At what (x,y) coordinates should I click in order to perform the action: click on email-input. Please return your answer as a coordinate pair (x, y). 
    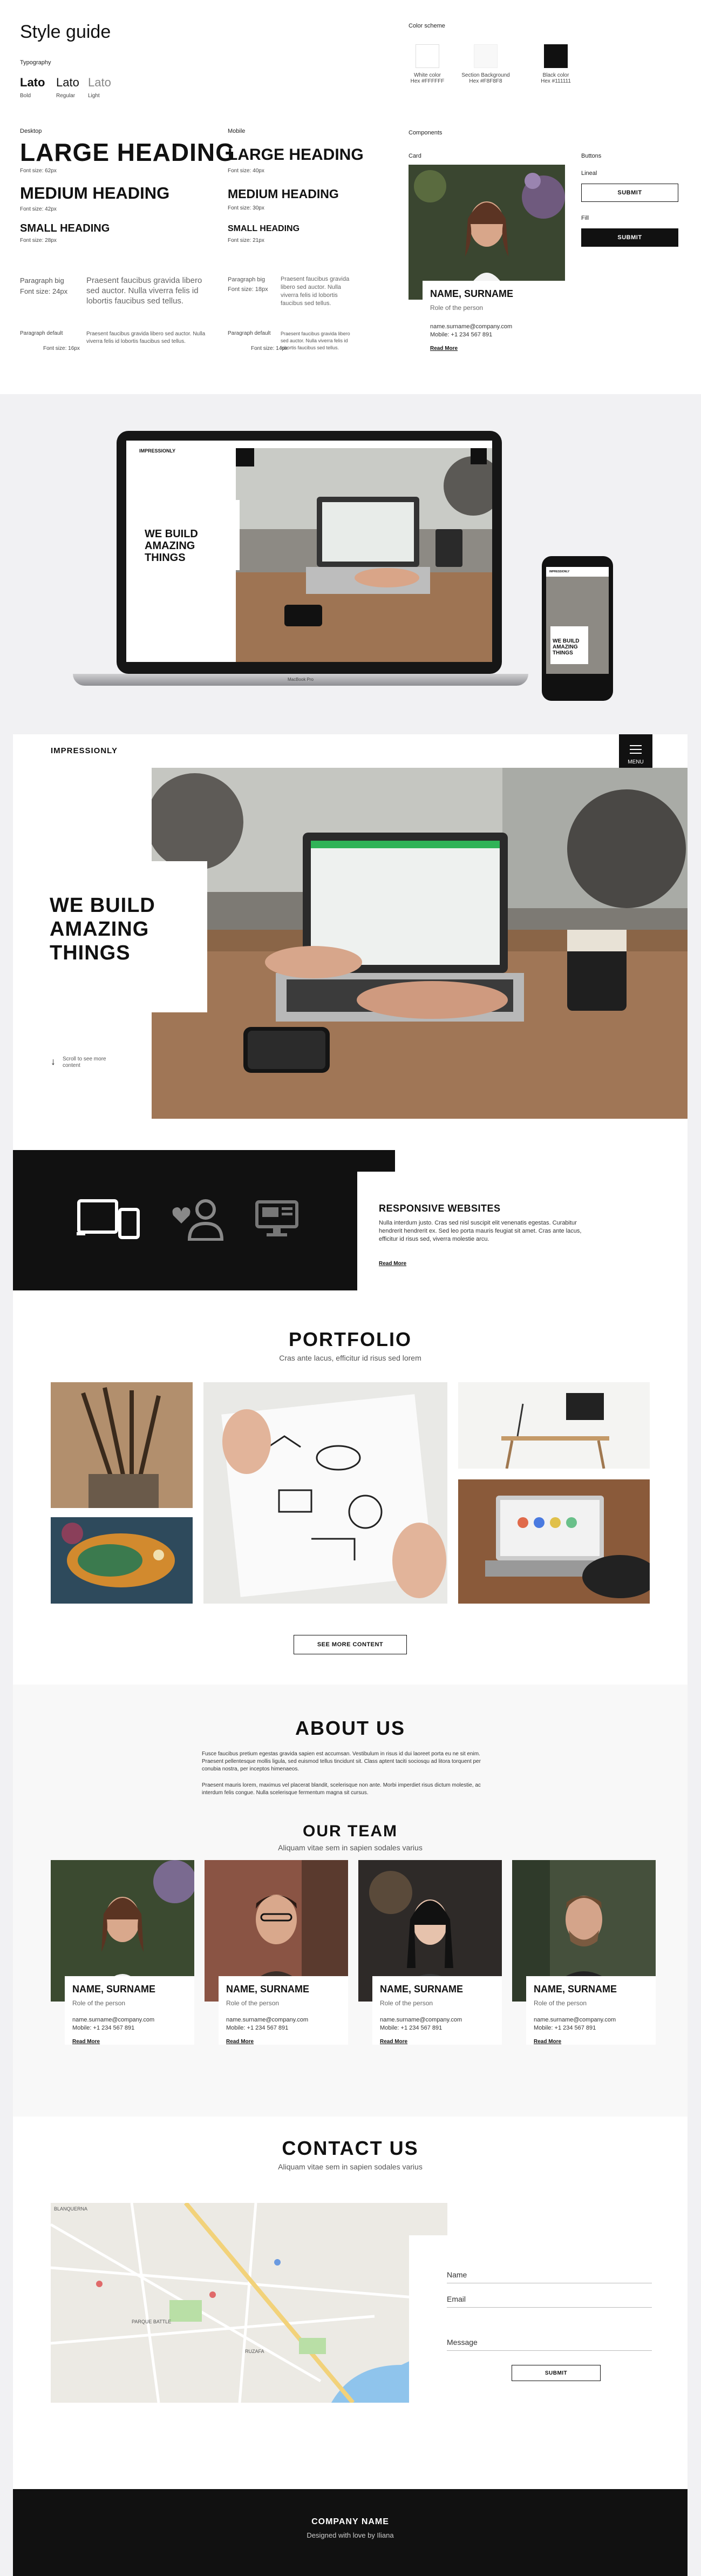
    Looking at the image, I should click on (549, 2307).